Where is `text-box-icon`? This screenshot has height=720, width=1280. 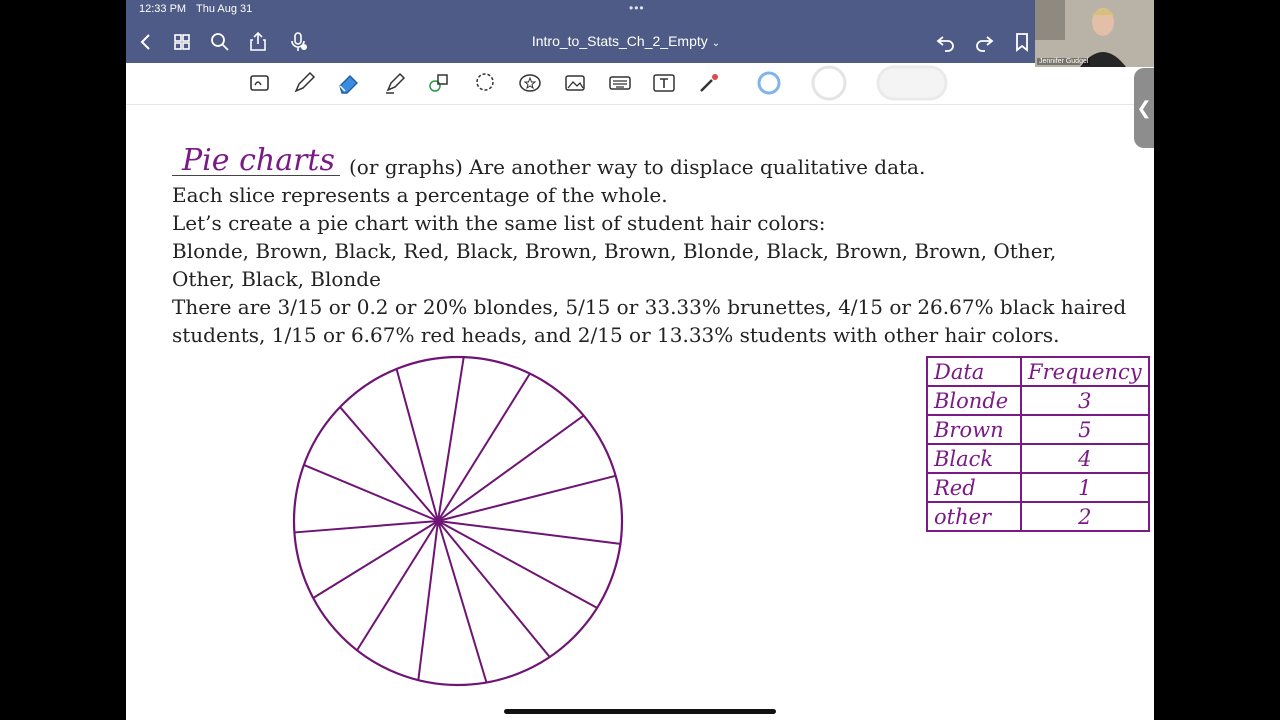 text-box-icon is located at coordinates (664, 83).